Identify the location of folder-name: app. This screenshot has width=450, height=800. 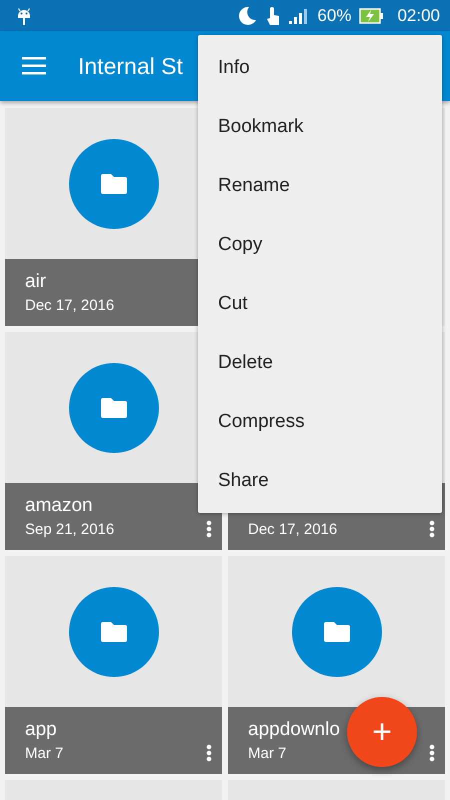
(41, 730).